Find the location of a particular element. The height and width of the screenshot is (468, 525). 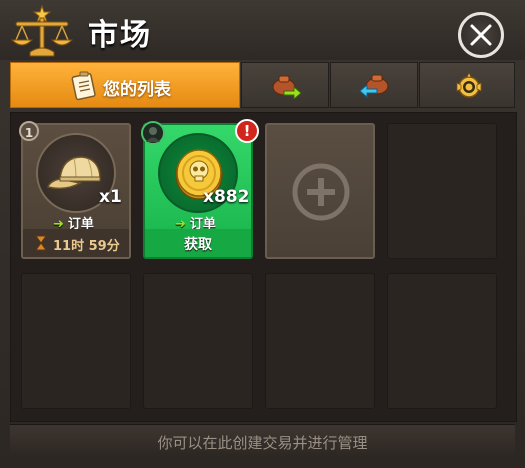

close-icon is located at coordinates (481, 35).